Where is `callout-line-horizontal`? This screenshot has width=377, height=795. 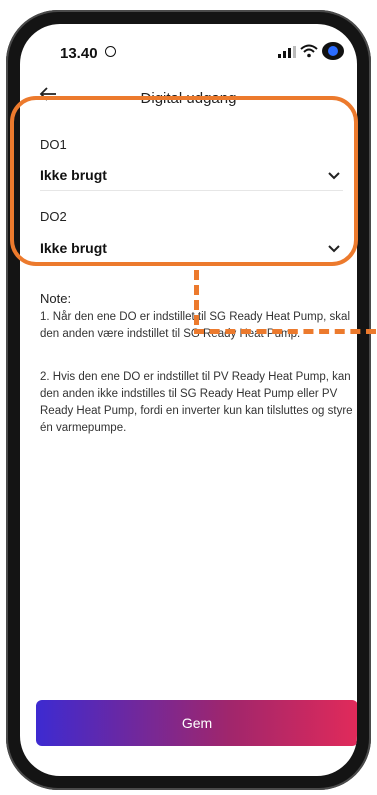
callout-line-horizontal is located at coordinates (285, 331).